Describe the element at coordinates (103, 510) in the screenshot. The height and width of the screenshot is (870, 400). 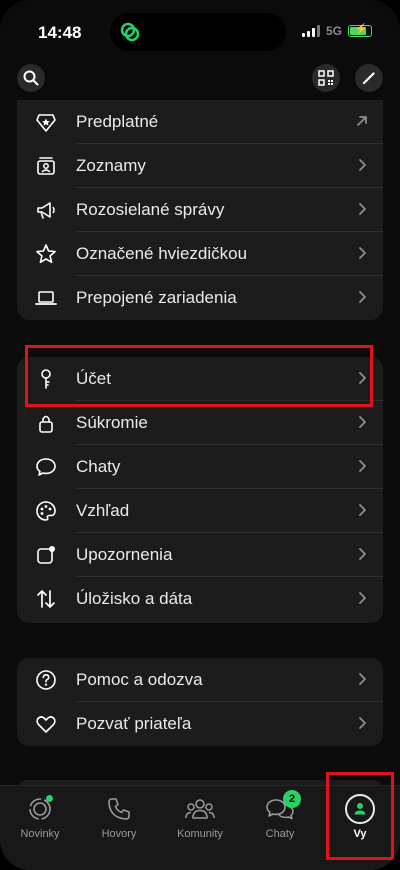
I see `settings-item-label: Vzhľad` at that location.